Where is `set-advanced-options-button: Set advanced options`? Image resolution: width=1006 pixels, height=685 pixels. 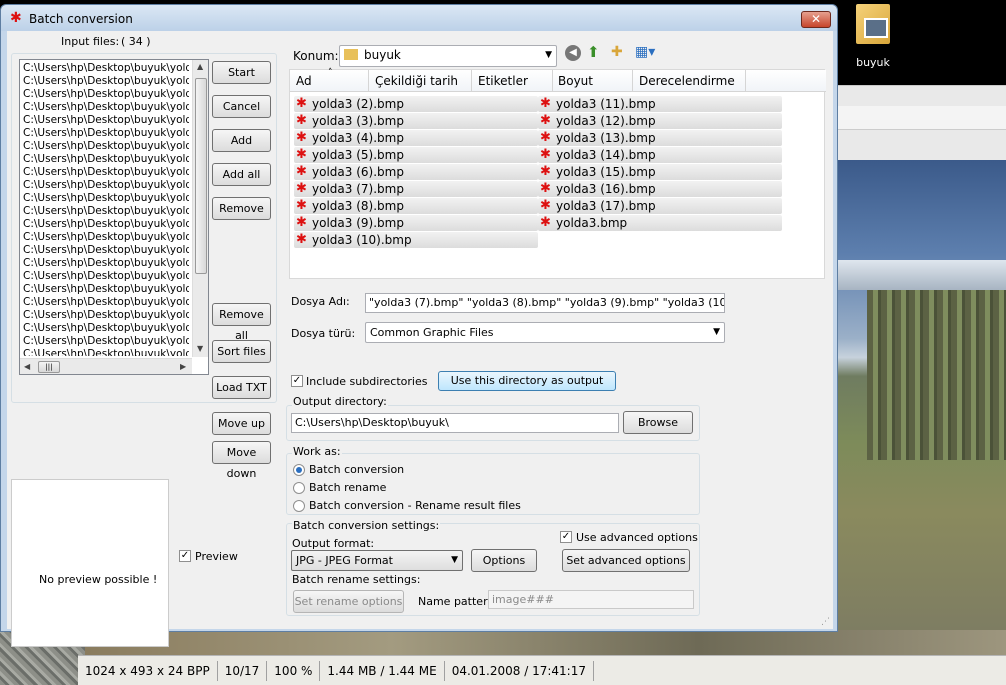
set-advanced-options-button: Set advanced options is located at coordinates (626, 560).